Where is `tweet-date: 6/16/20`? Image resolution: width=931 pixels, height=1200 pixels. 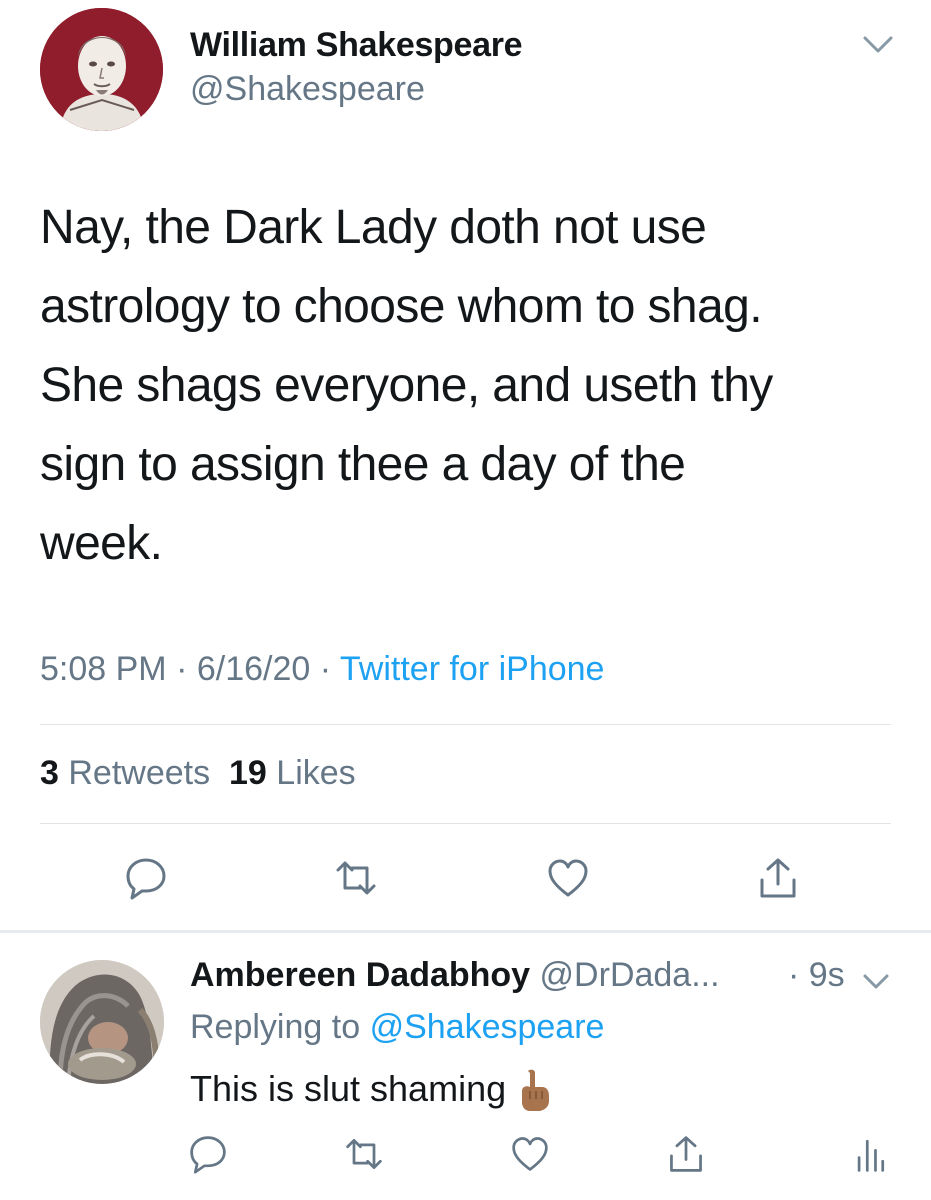
tweet-date: 6/16/20 is located at coordinates (253, 669).